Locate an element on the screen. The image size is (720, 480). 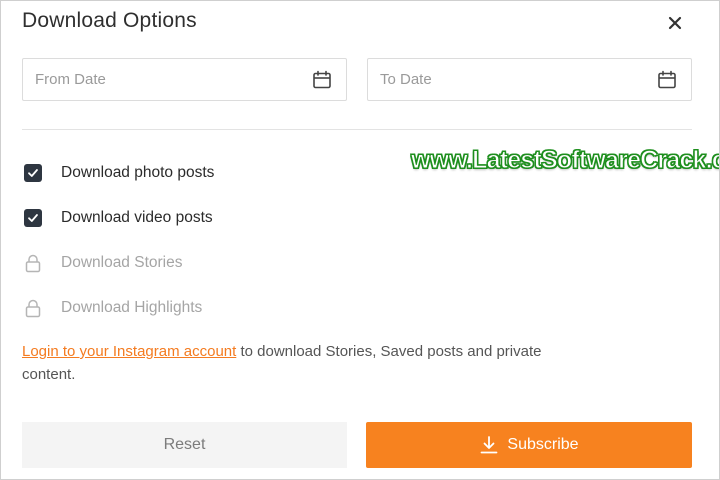
to-date-input is located at coordinates (510, 79).